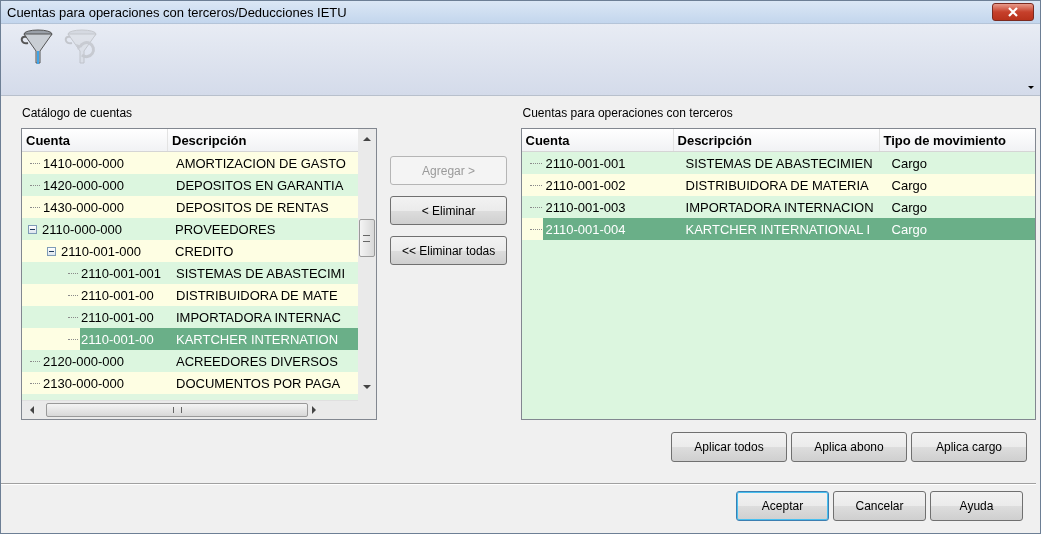 The height and width of the screenshot is (534, 1041). I want to click on account-description: DOCUMENTOS POR PAGA, so click(258, 383).